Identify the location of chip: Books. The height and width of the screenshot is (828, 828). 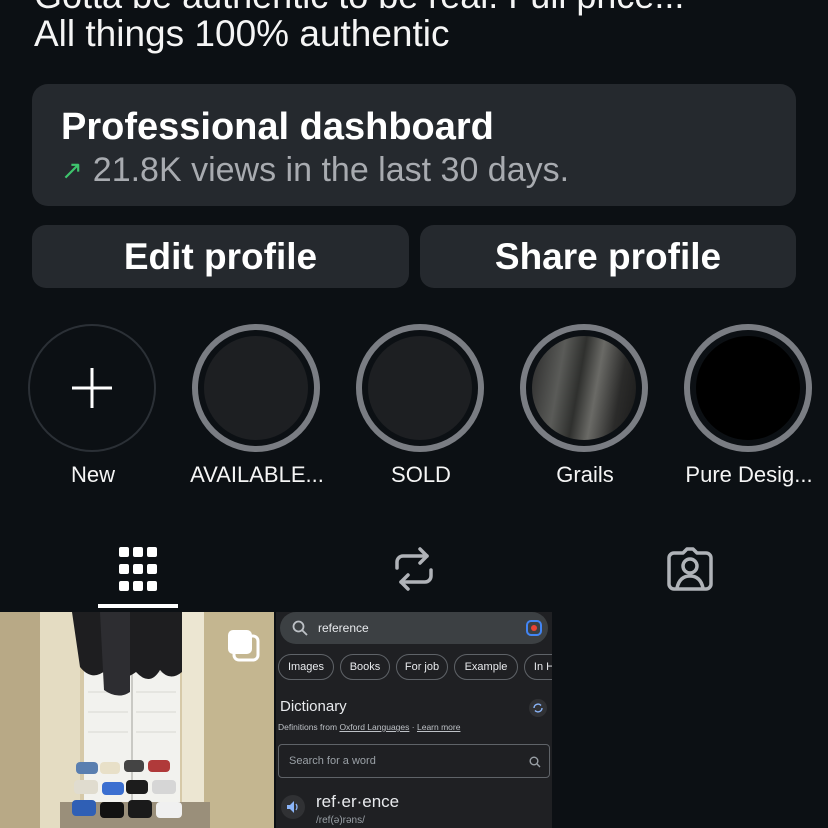
(365, 667).